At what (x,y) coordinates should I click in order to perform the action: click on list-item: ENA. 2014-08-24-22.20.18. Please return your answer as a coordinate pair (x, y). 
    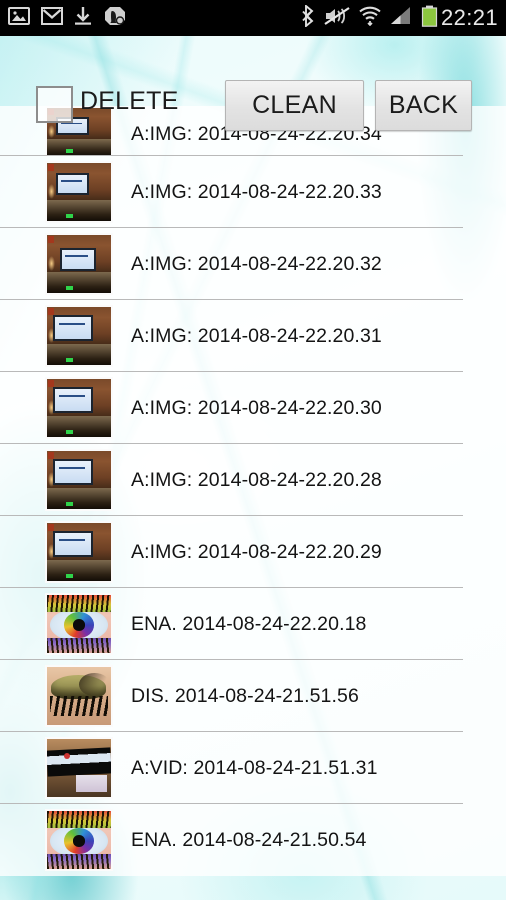
    Looking at the image, I should click on (253, 624).